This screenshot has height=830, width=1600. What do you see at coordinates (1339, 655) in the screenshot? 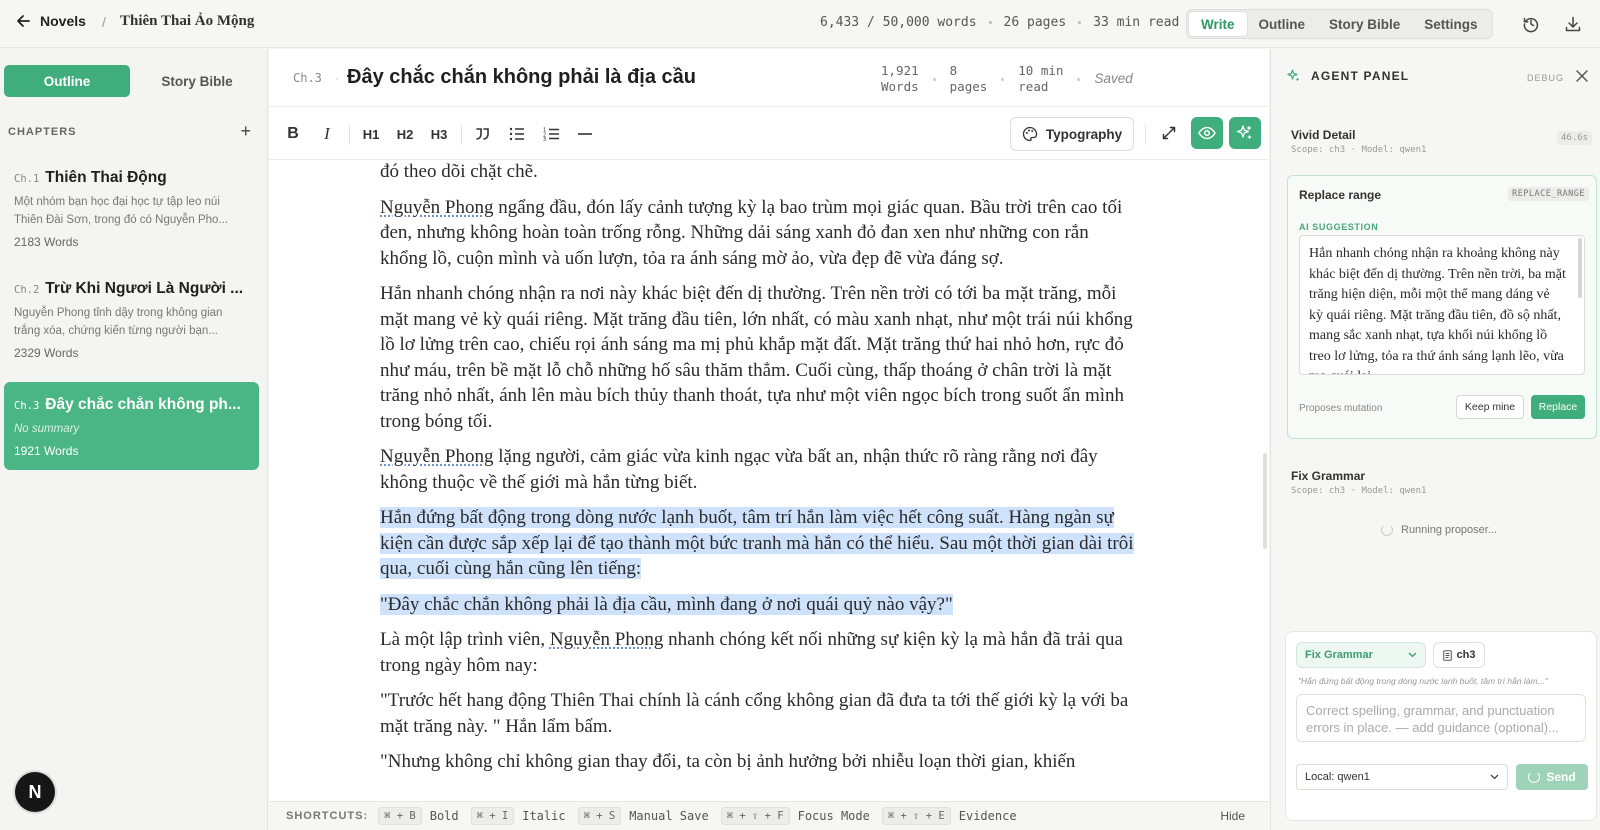
I see `action-select-value: Fix Grammar` at bounding box center [1339, 655].